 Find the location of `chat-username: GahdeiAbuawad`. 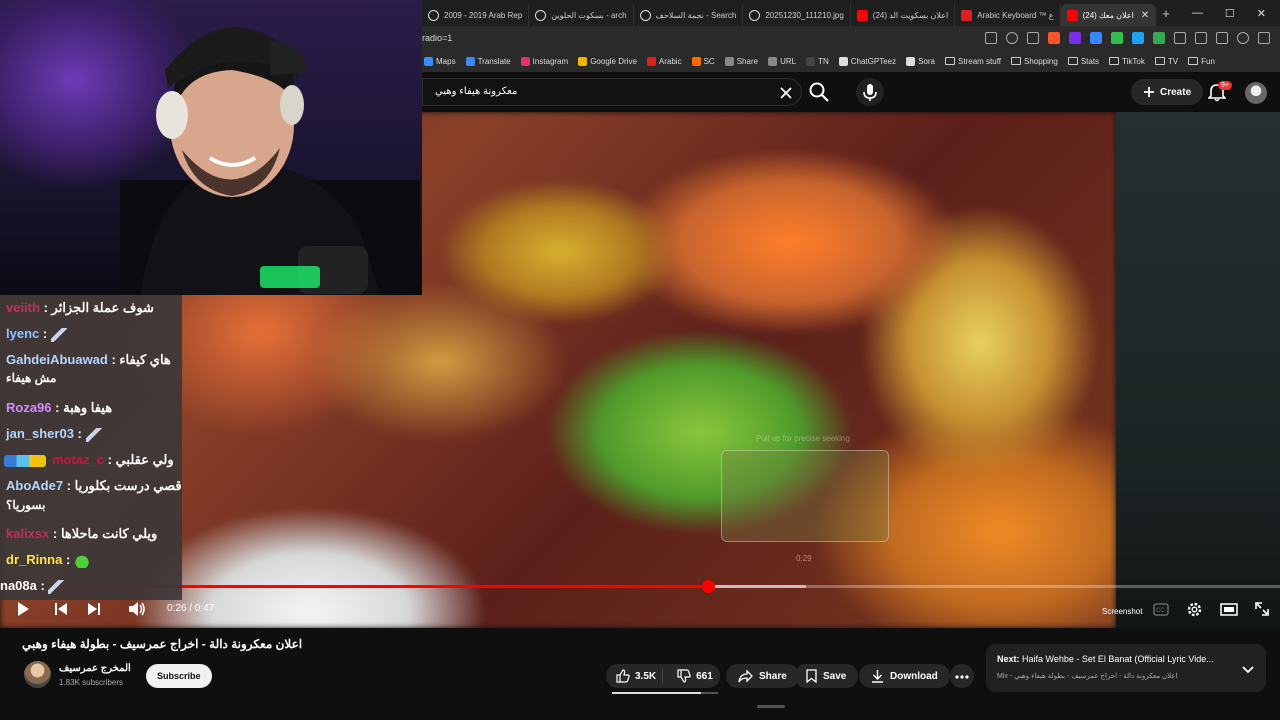

chat-username: GahdeiAbuawad is located at coordinates (57, 359).